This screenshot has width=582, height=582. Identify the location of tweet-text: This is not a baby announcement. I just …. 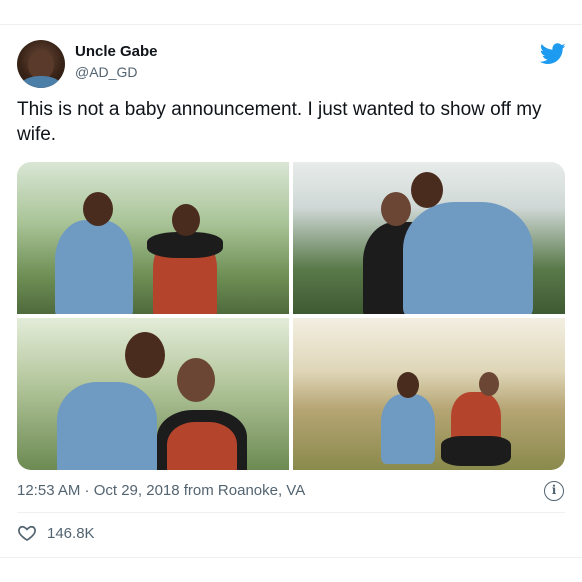
(279, 122).